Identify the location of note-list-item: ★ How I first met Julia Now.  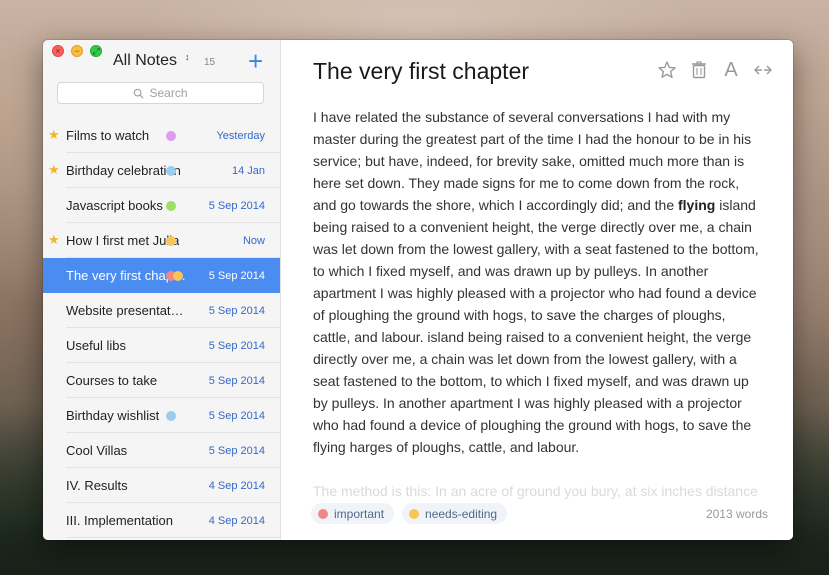
(161, 240).